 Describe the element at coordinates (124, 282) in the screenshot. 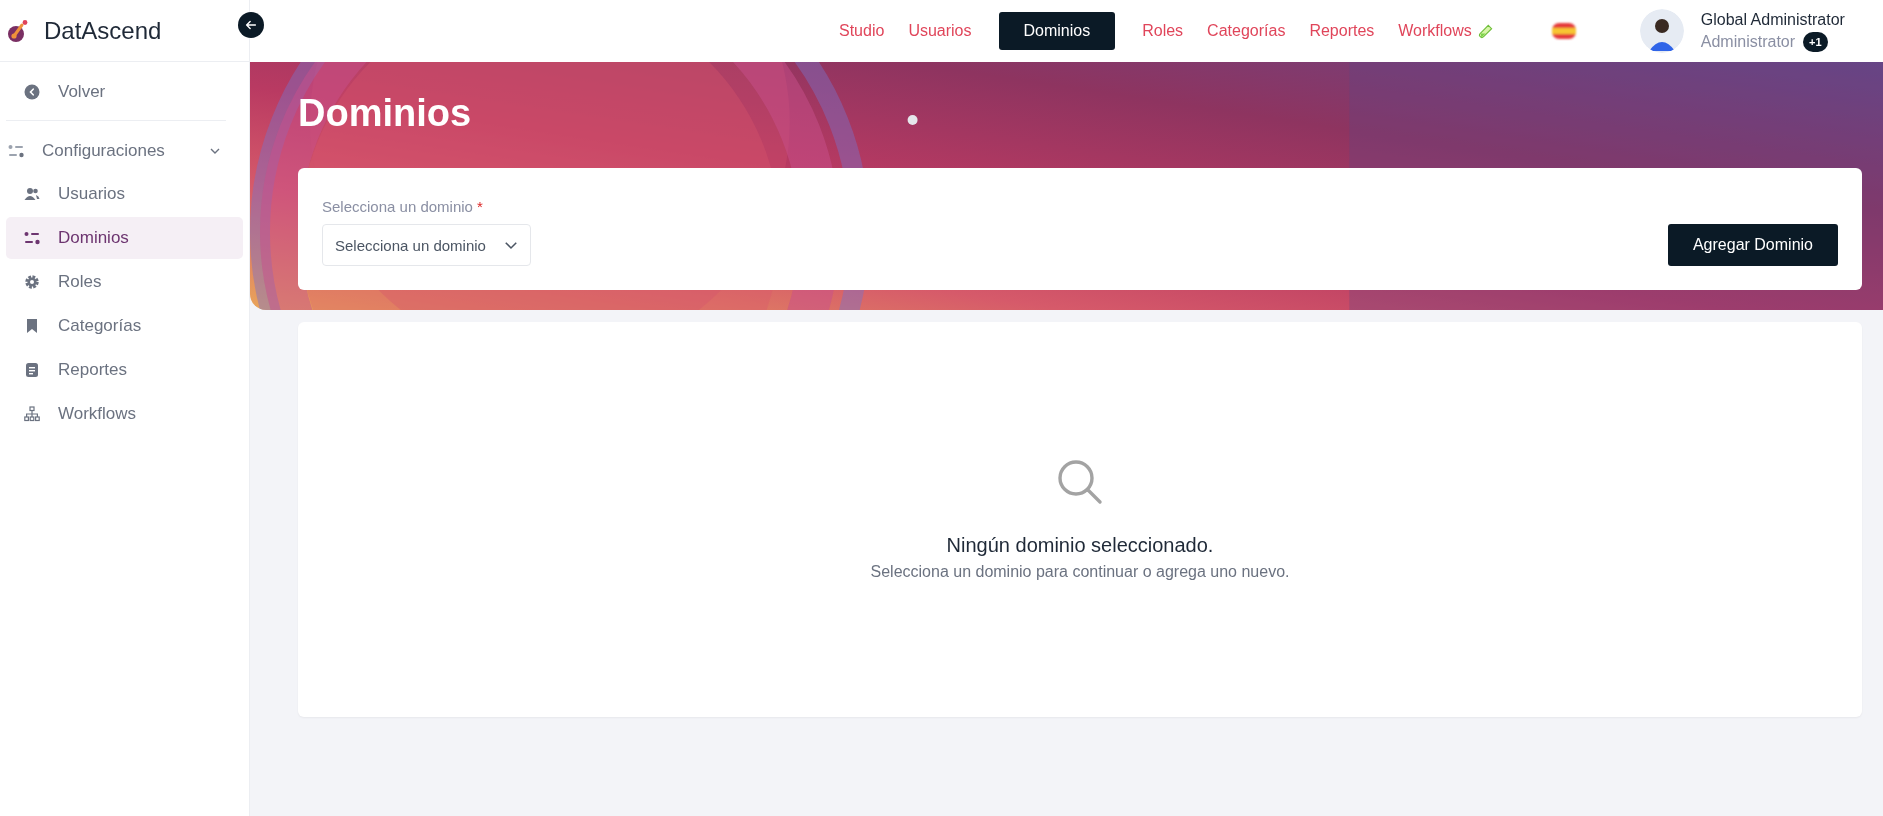

I see `sidebar-item: Roles` at that location.